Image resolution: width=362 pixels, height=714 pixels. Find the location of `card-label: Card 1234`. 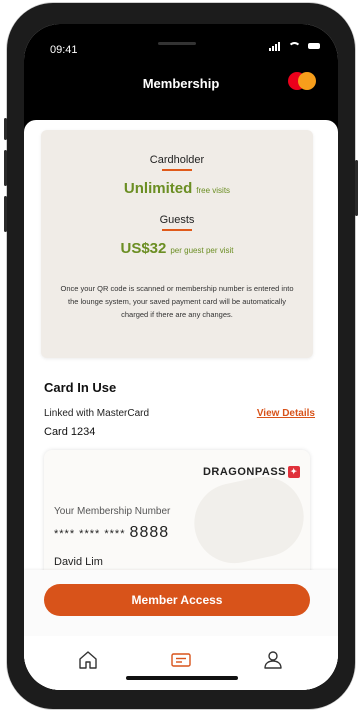

card-label: Card 1234 is located at coordinates (70, 432).